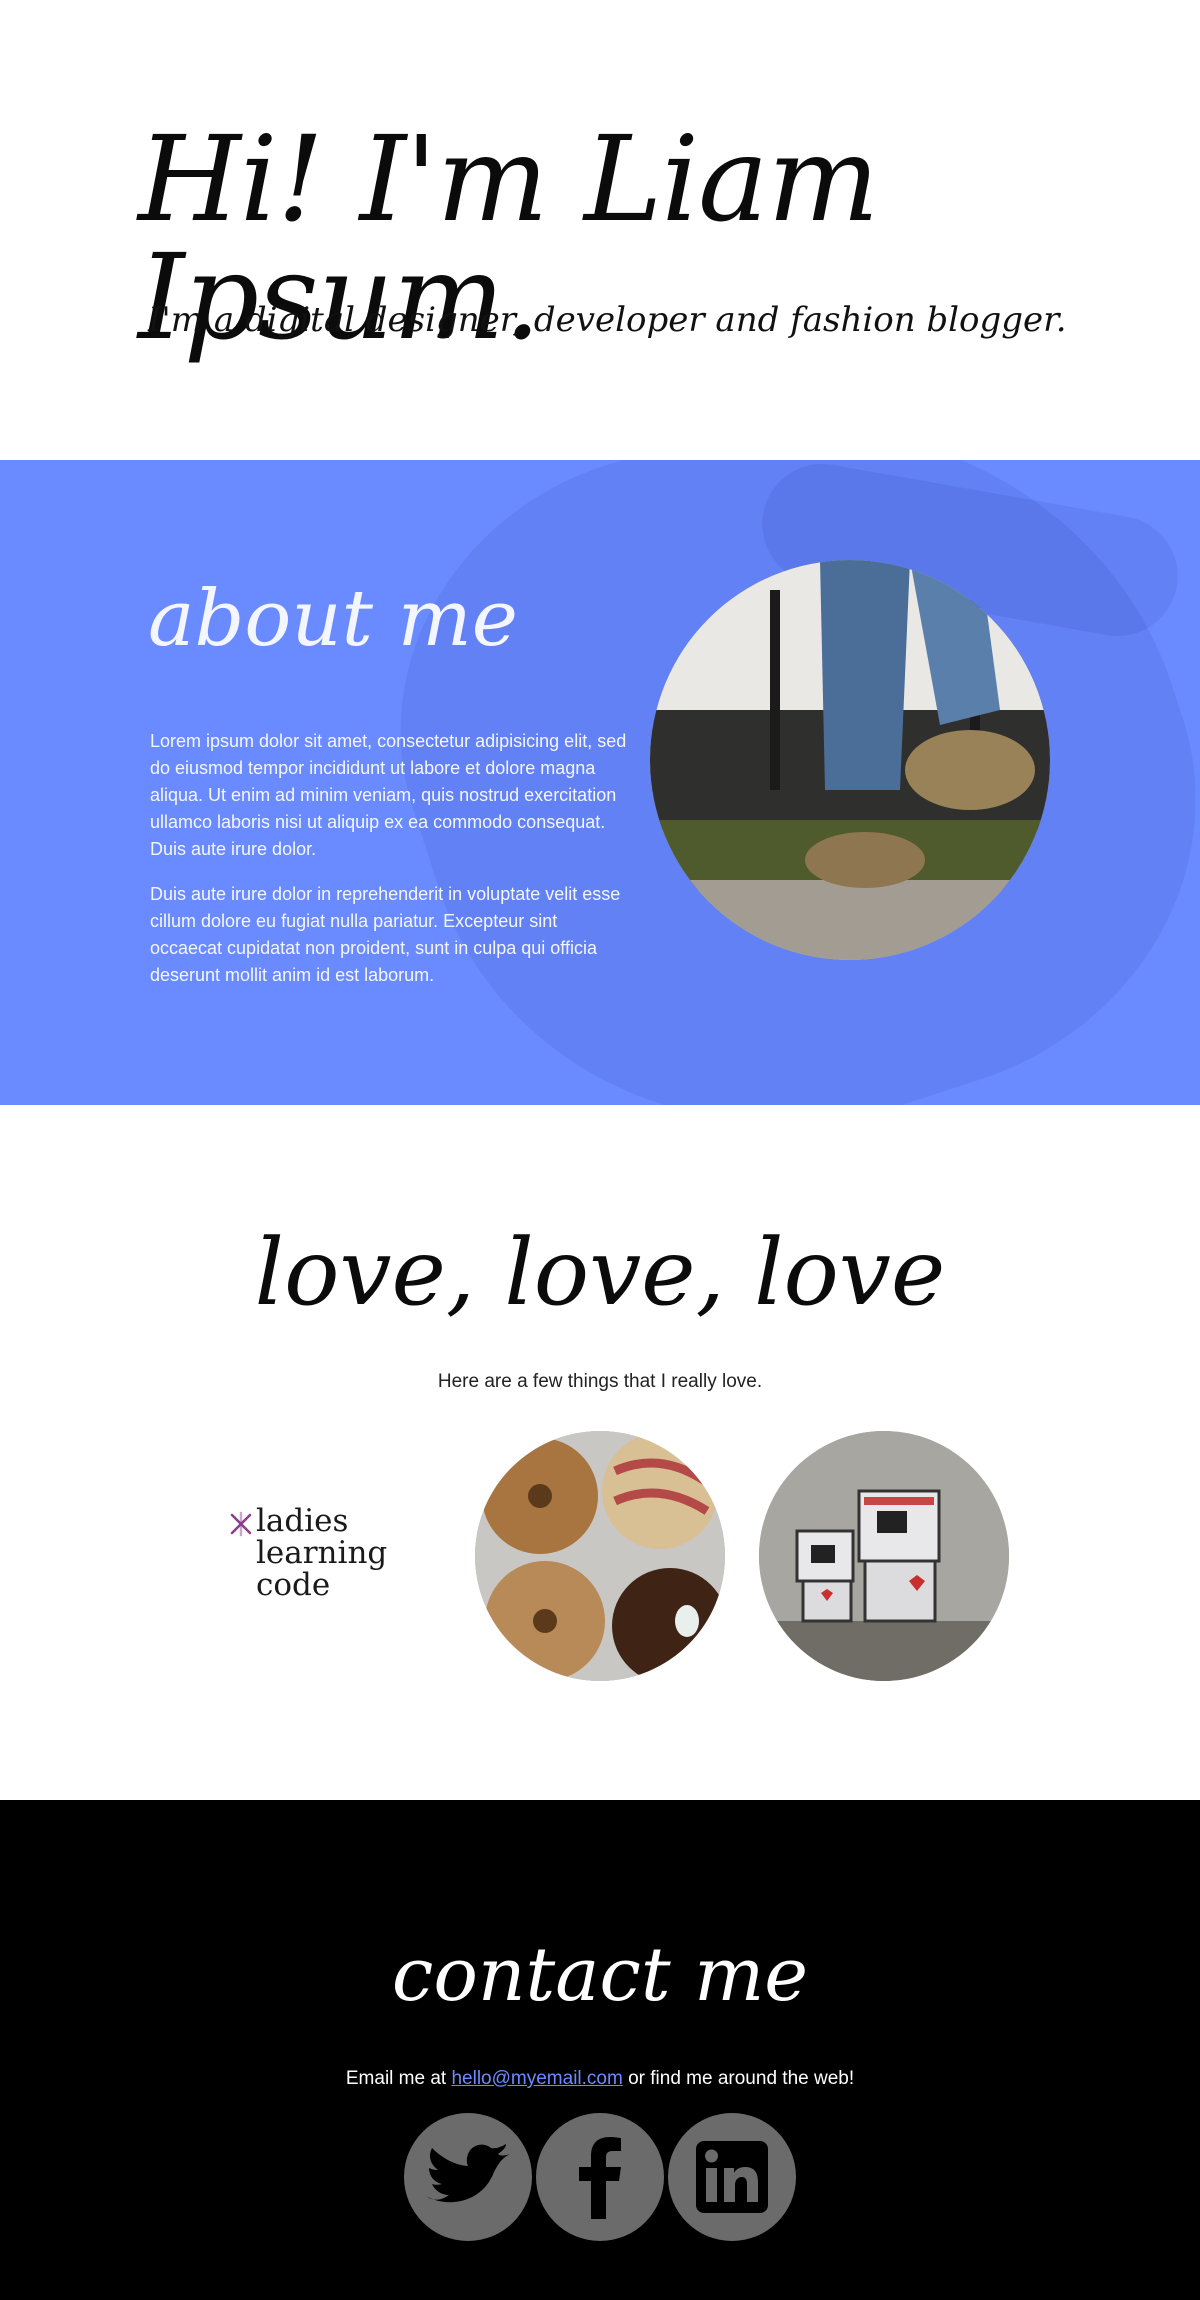  What do you see at coordinates (322, 1553) in the screenshot?
I see `logo-word: learning` at bounding box center [322, 1553].